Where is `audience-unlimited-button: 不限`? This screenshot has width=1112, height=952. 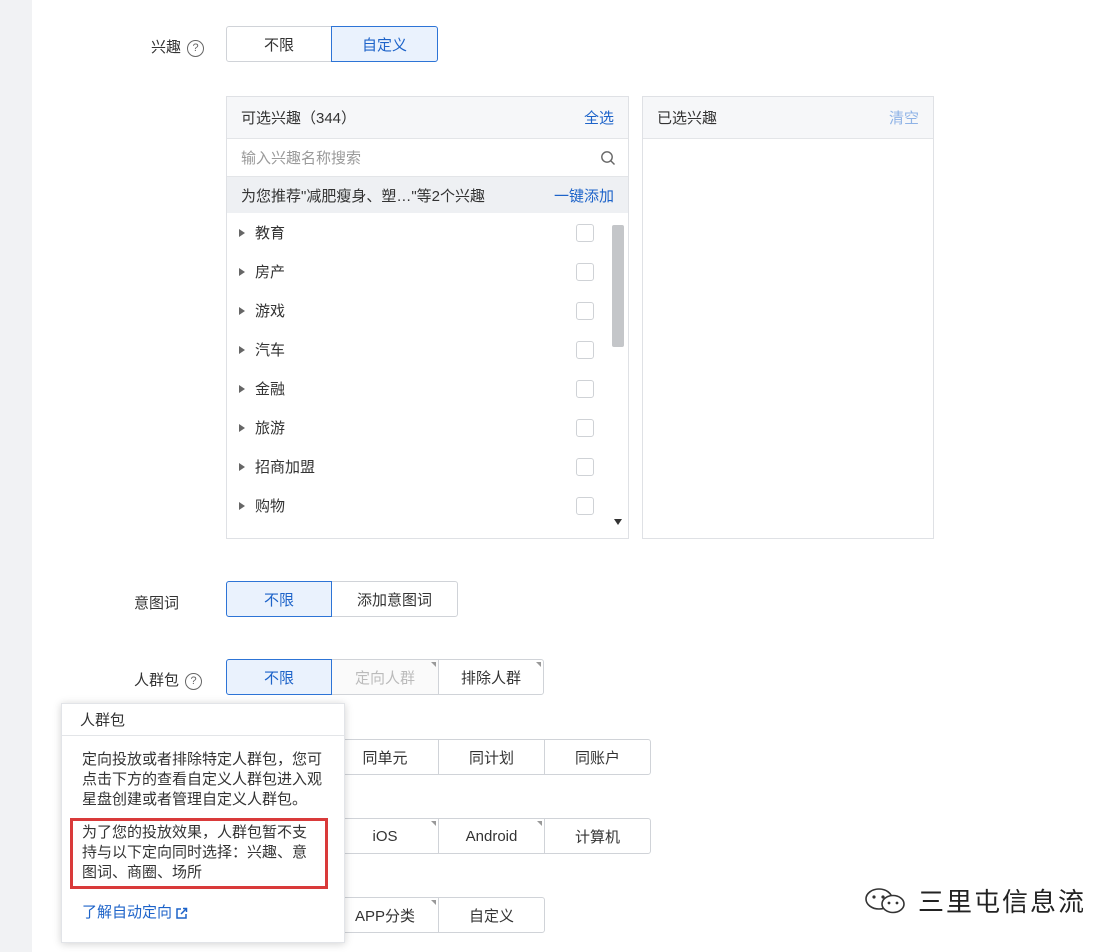 audience-unlimited-button: 不限 is located at coordinates (279, 677).